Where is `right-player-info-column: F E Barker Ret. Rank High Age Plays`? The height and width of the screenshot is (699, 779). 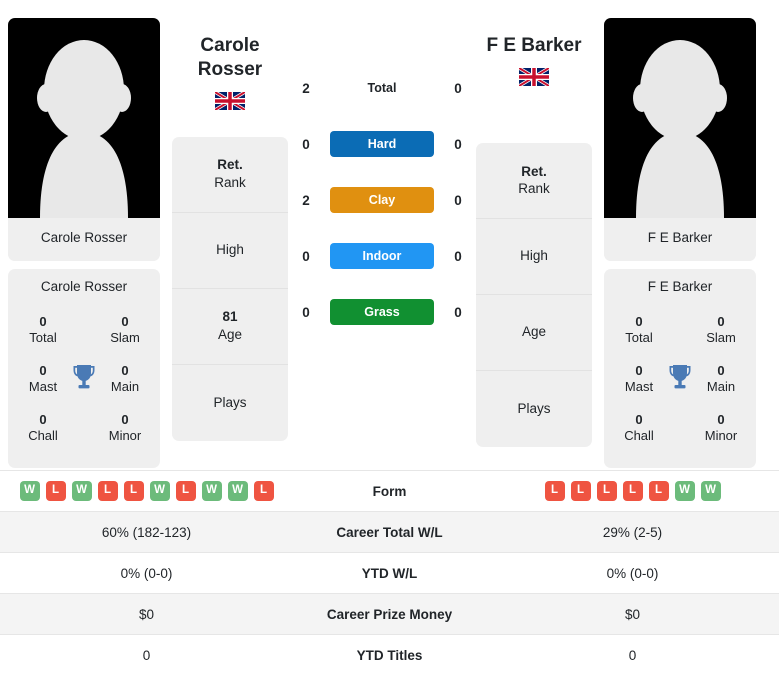
right-player-info-column: F E Barker Ret. Rank High Age Plays is located at coordinates (534, 228).